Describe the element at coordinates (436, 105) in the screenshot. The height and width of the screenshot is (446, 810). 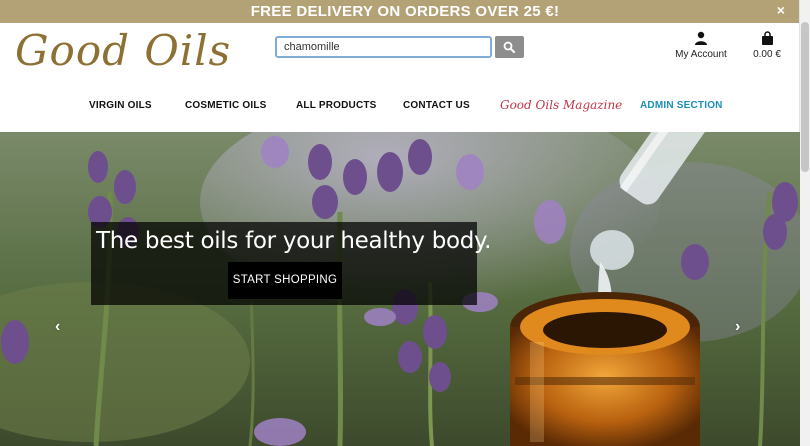
I see `nav-contact-us: CONTACT US` at that location.